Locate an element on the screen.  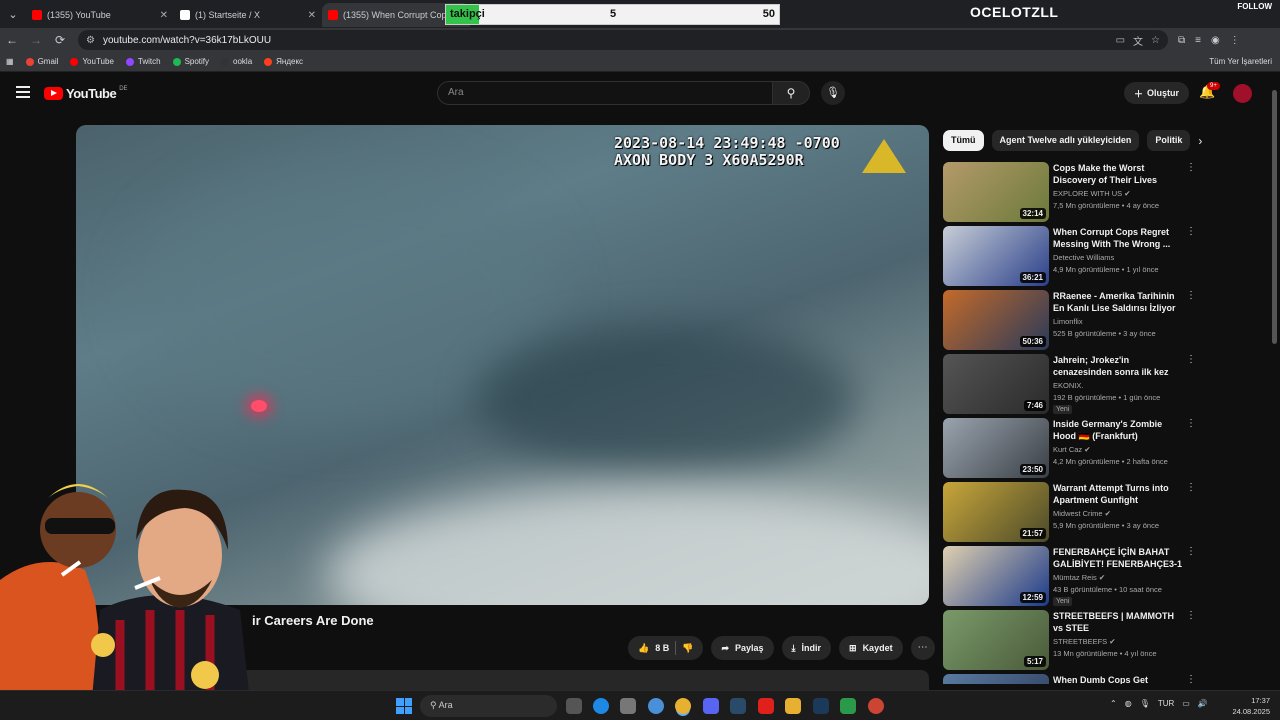
extensions-icon: ⧉ is located at coordinates (1181, 40).